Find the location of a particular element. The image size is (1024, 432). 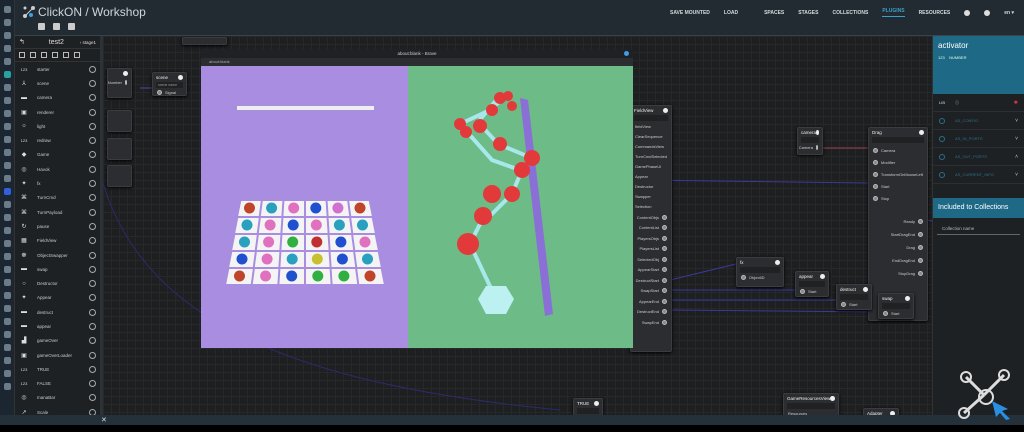

sidebar-item-appear: ✦ Appear is located at coordinates (57, 298).